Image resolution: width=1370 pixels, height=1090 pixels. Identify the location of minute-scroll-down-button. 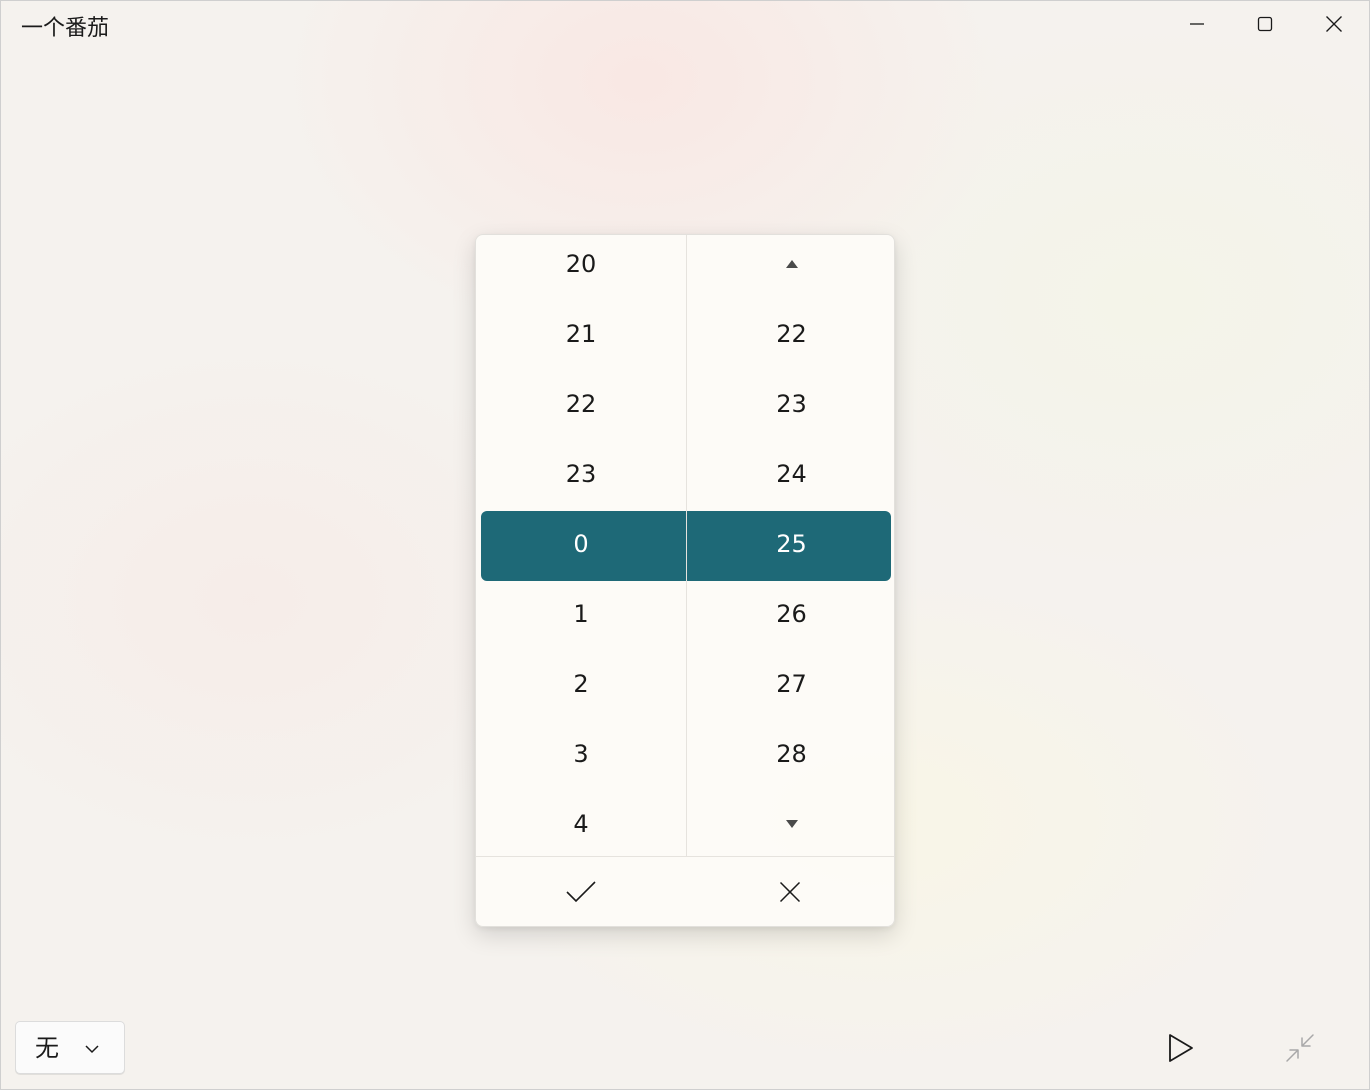
(791, 824).